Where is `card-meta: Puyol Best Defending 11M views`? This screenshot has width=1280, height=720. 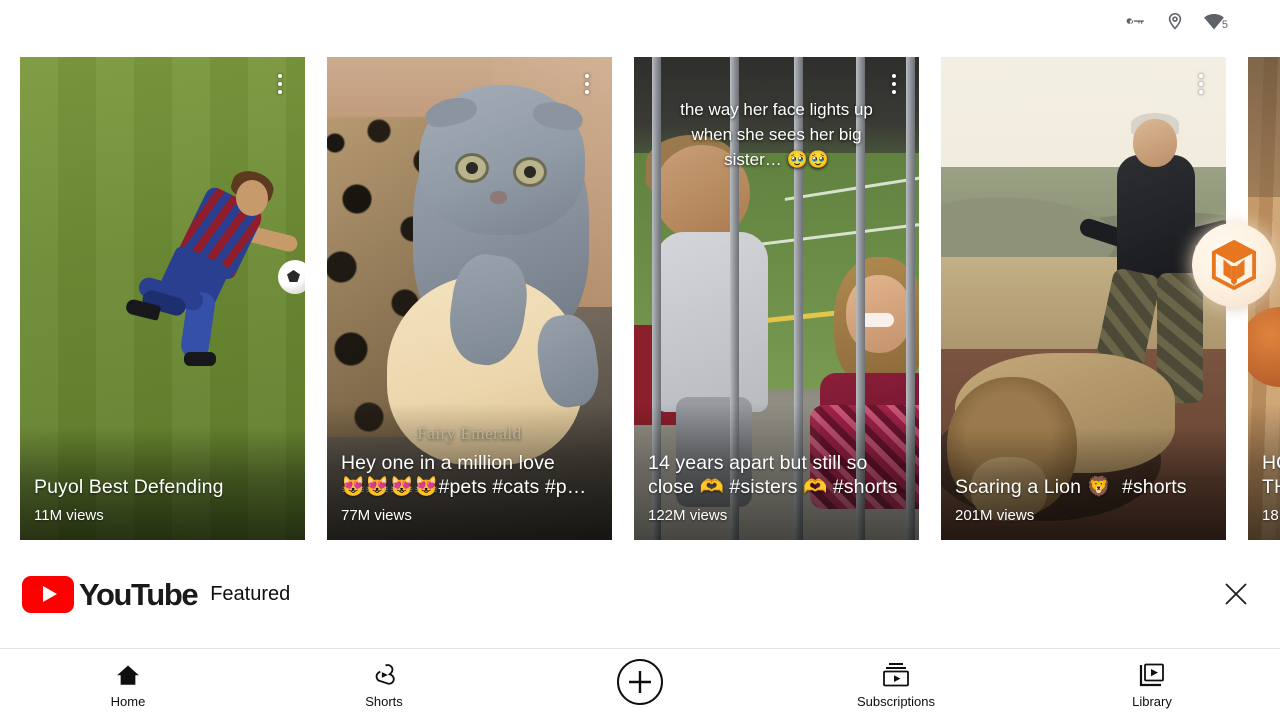
card-meta: Puyol Best Defending 11M views is located at coordinates (162, 483).